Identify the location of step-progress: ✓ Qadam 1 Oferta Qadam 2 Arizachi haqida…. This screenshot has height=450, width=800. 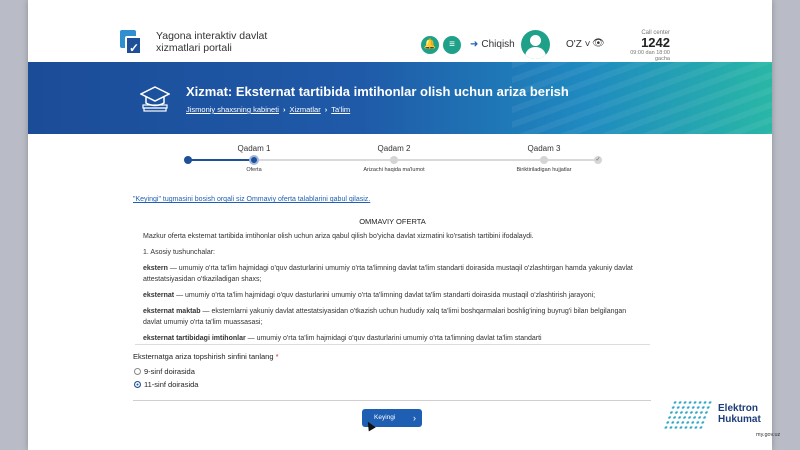
(400, 159).